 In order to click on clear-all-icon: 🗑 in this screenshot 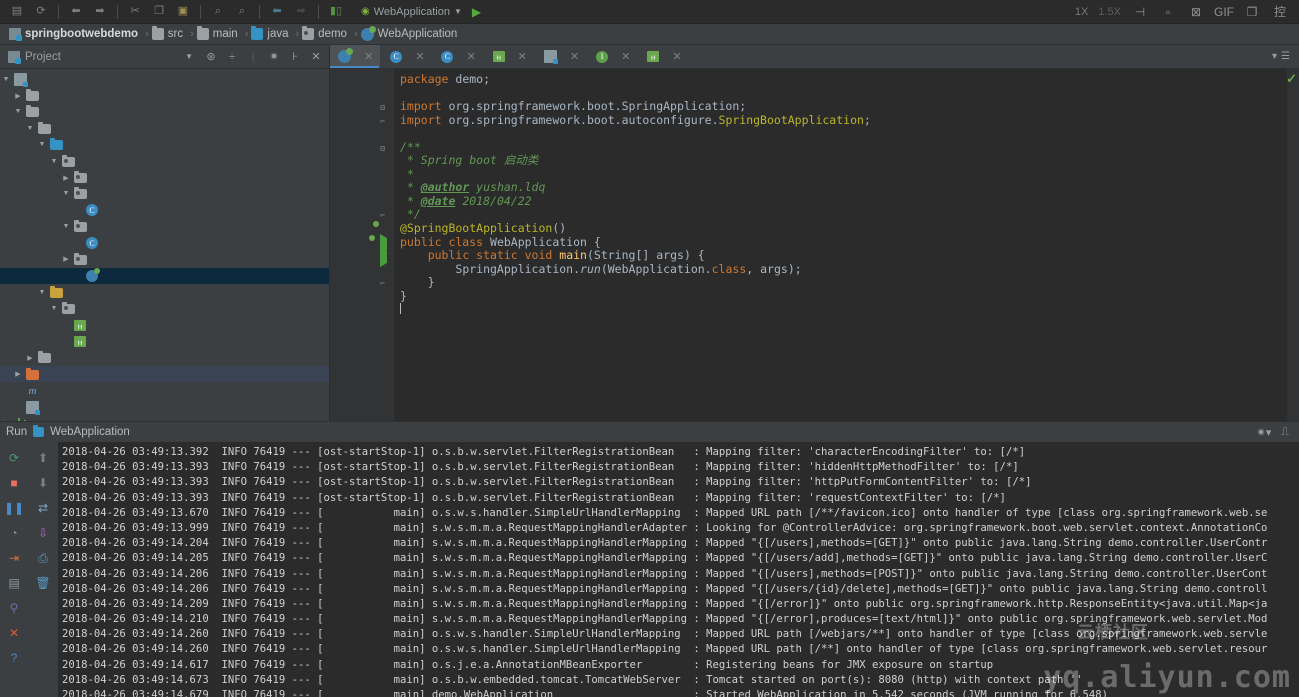, I will do `click(43, 583)`.